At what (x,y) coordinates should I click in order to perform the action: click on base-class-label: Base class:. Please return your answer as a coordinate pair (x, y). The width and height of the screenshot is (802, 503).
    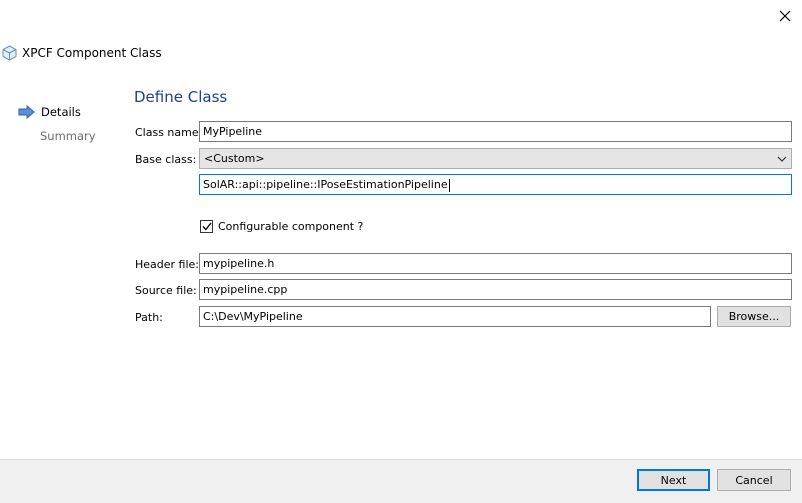
    Looking at the image, I should click on (166, 159).